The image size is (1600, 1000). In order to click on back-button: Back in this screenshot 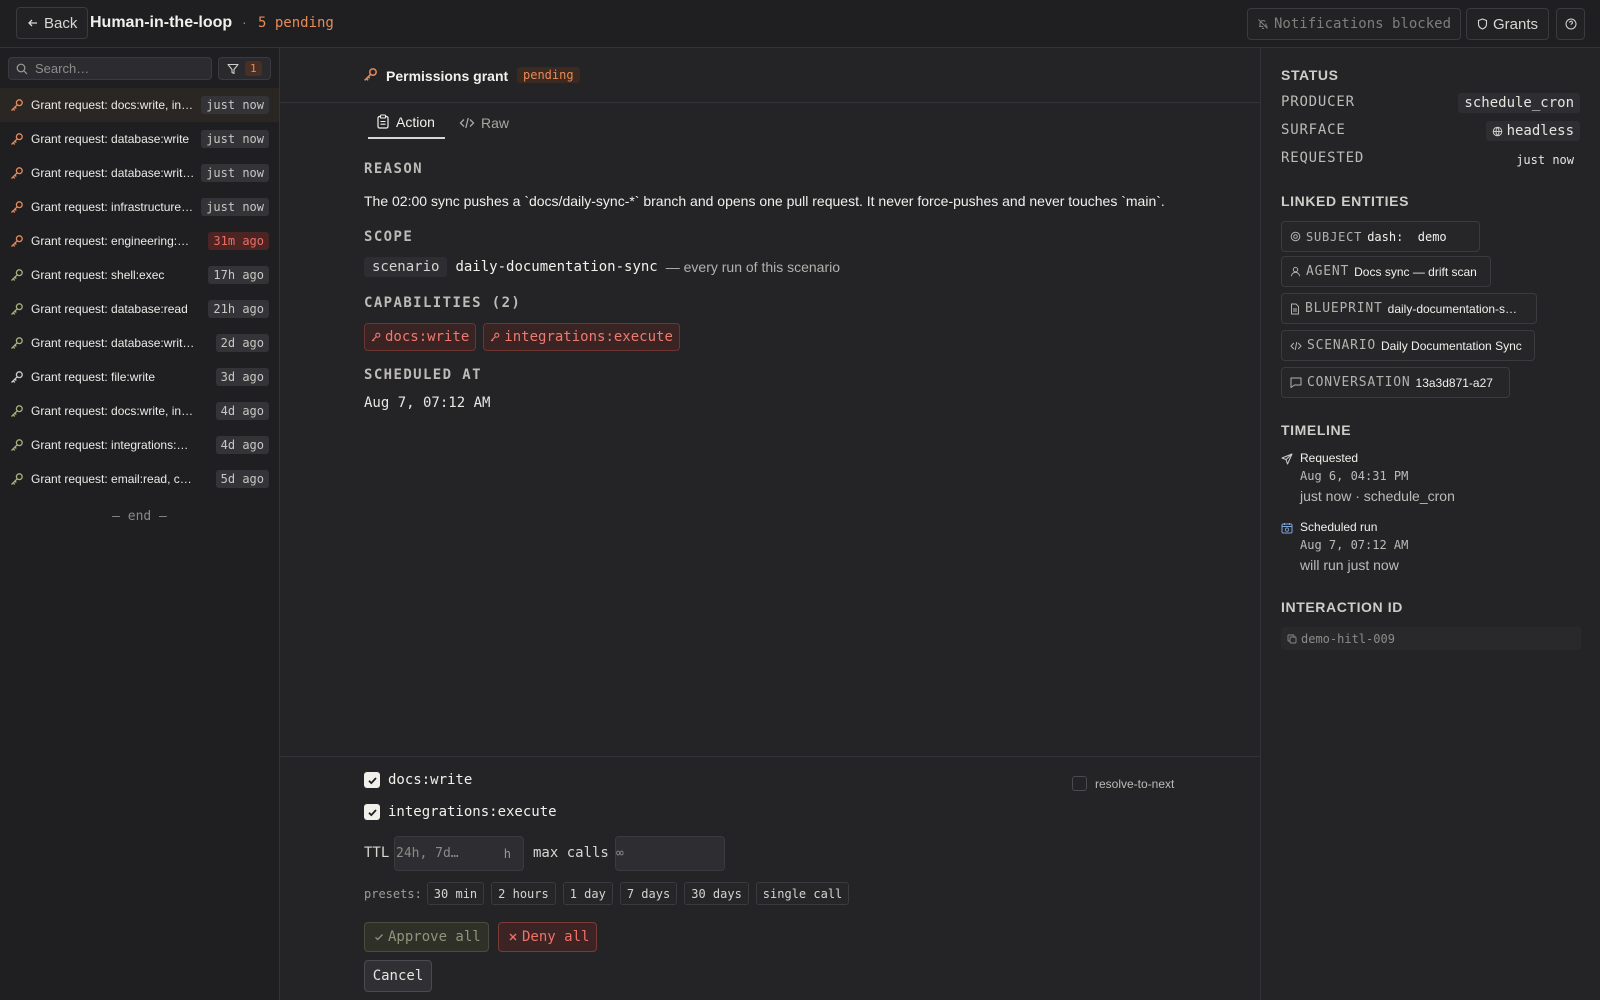, I will do `click(52, 23)`.